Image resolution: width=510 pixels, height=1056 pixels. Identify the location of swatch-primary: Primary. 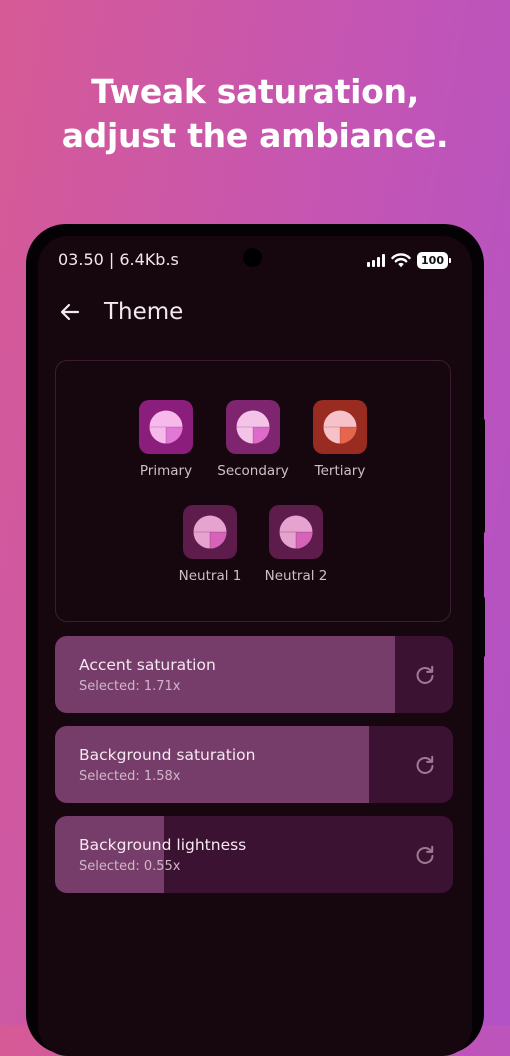
(166, 440).